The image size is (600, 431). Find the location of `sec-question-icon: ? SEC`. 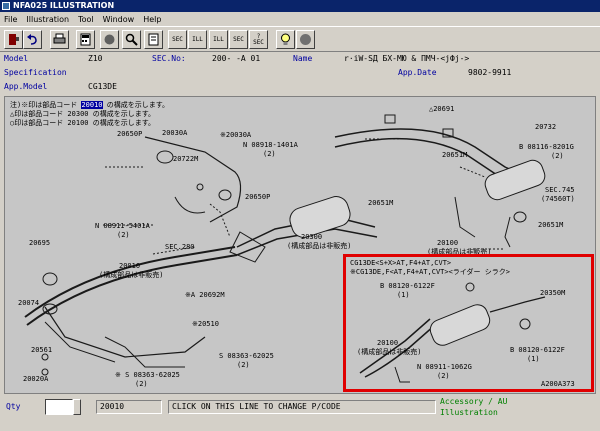

sec-question-icon: ? SEC is located at coordinates (258, 39).